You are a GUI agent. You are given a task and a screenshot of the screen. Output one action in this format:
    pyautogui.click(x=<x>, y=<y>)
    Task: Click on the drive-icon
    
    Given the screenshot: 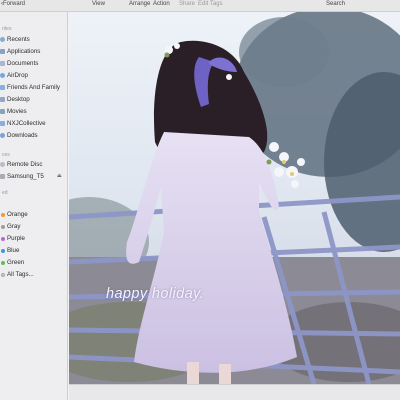 What is the action you would take?
    pyautogui.click(x=2, y=176)
    